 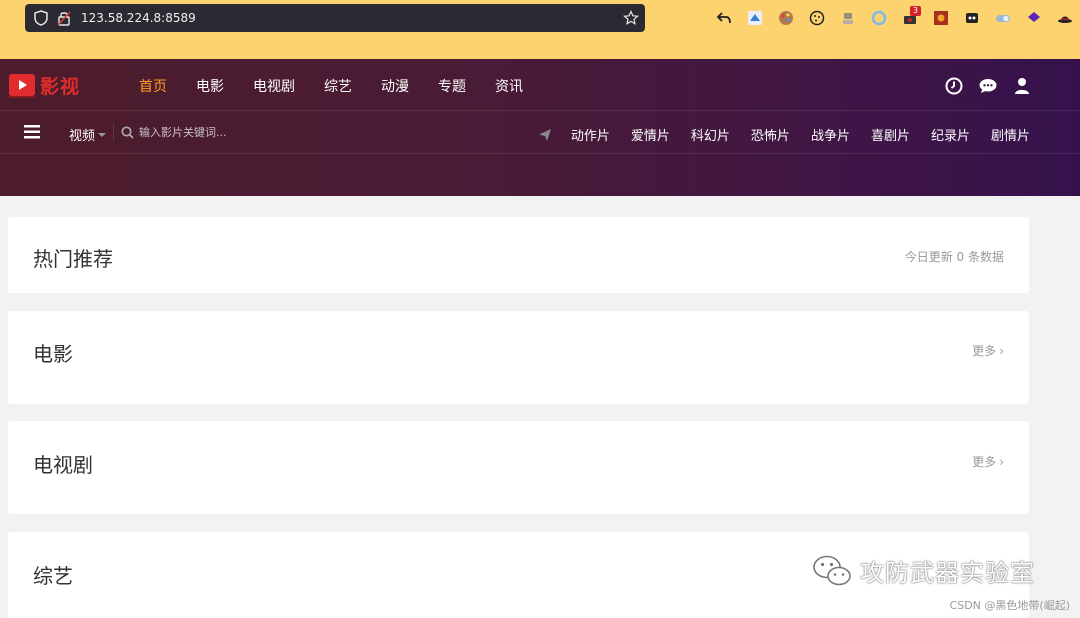 I want to click on logo-text: 影视, so click(x=60, y=86).